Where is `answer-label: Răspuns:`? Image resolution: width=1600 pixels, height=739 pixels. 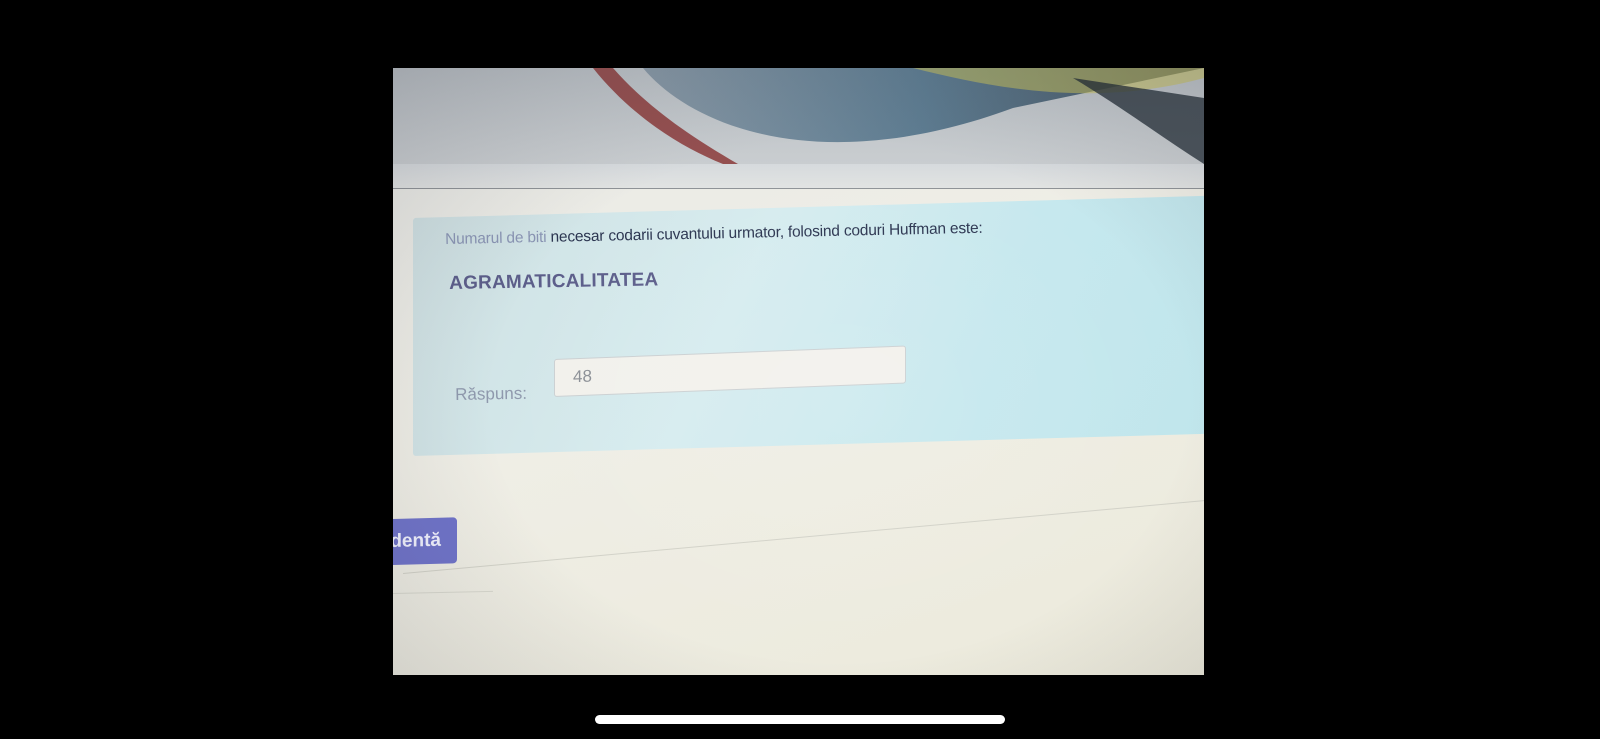 answer-label: Răspuns: is located at coordinates (491, 393).